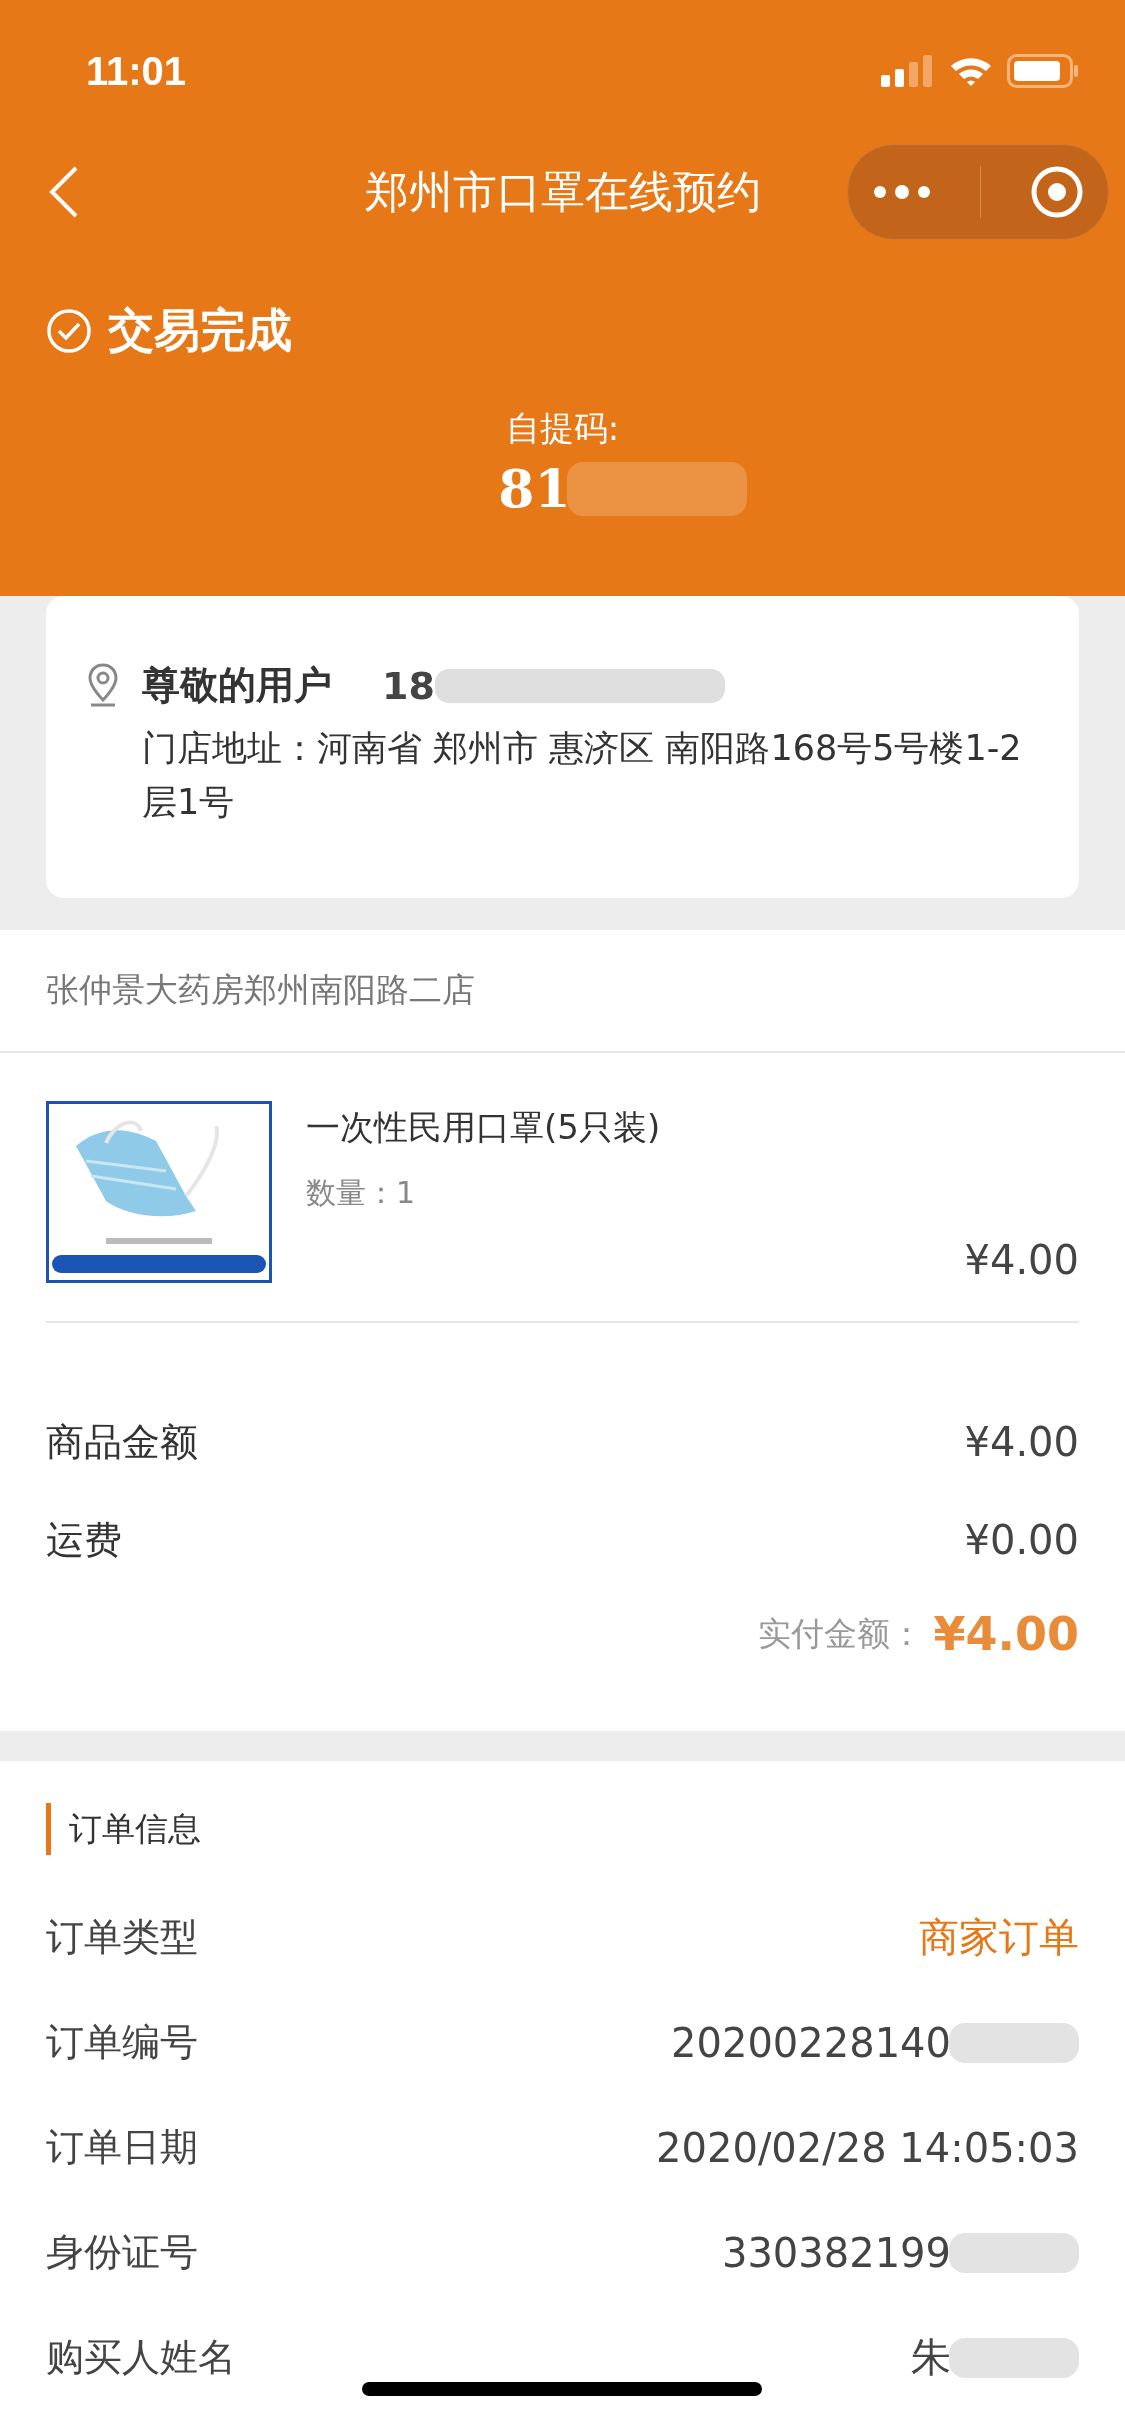 The image size is (1125, 2436). I want to click on status-time: 11:01, so click(136, 71).